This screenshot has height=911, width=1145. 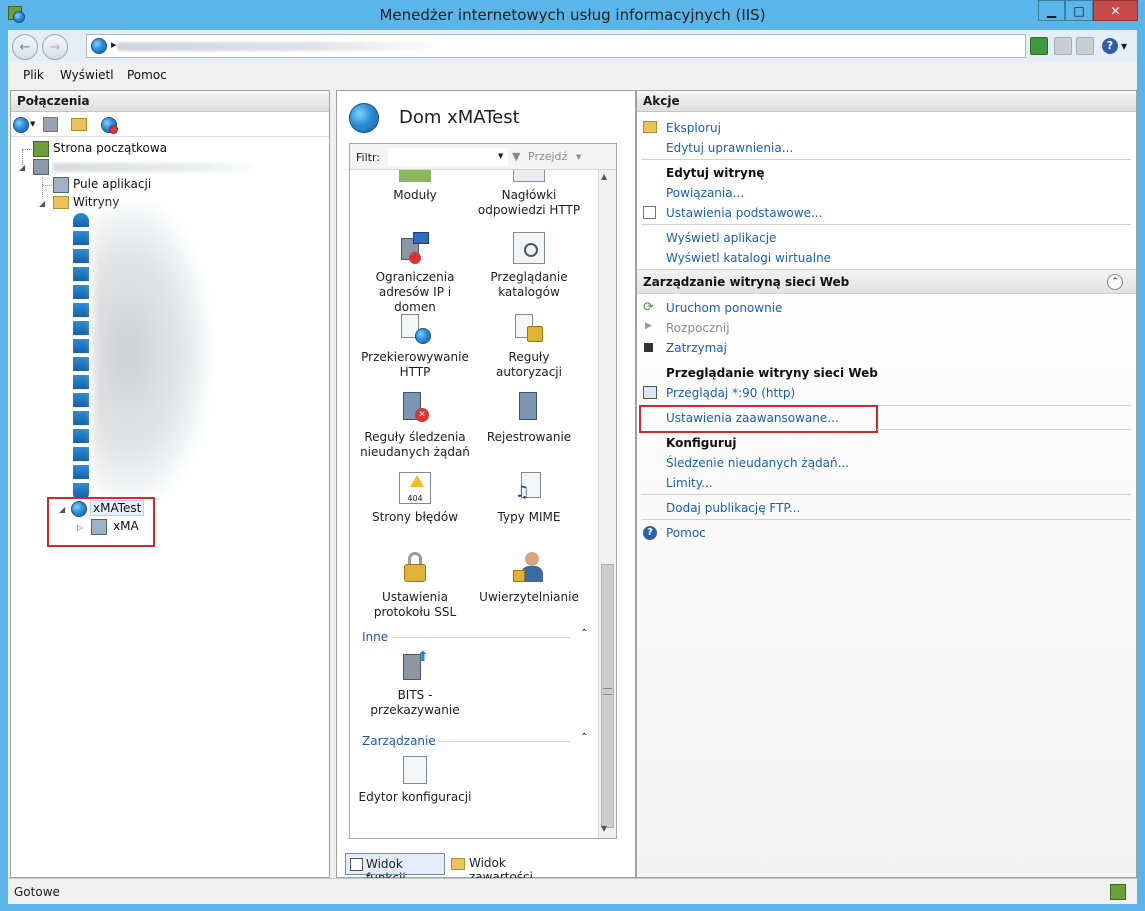 I want to click on address-input: ▸, so click(x=556, y=46).